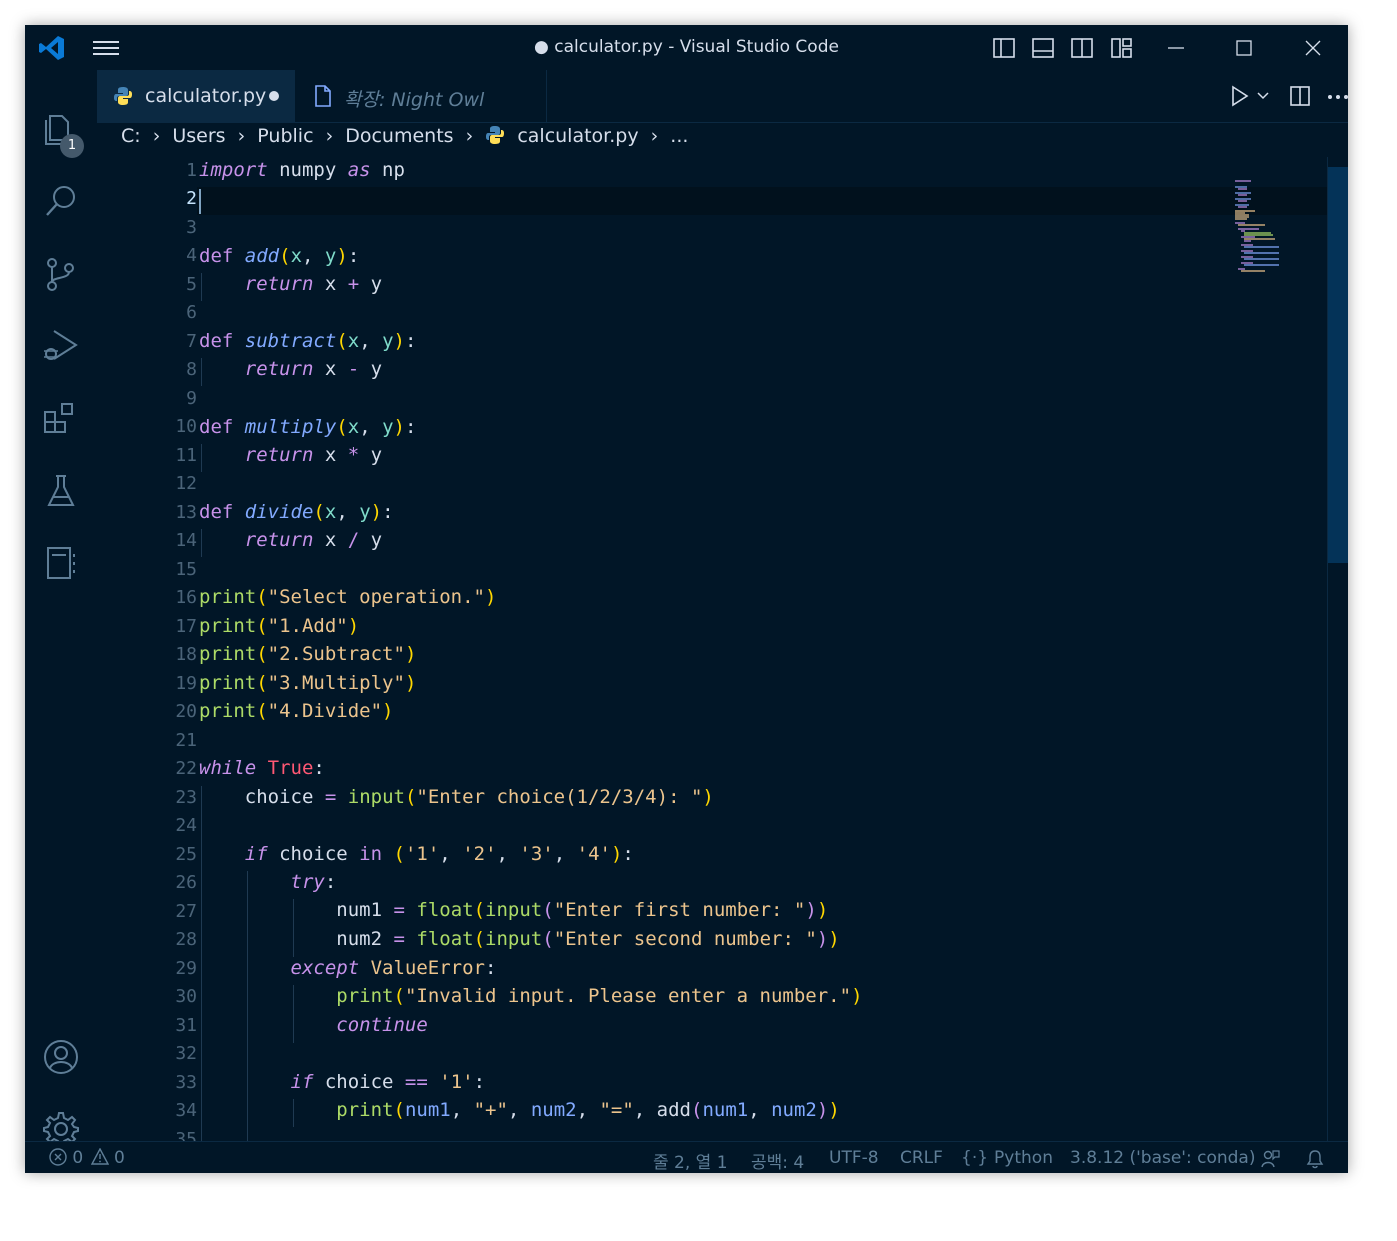 This screenshot has width=1397, height=1241. Describe the element at coordinates (186, 740) in the screenshot. I see `line-number: 21` at that location.